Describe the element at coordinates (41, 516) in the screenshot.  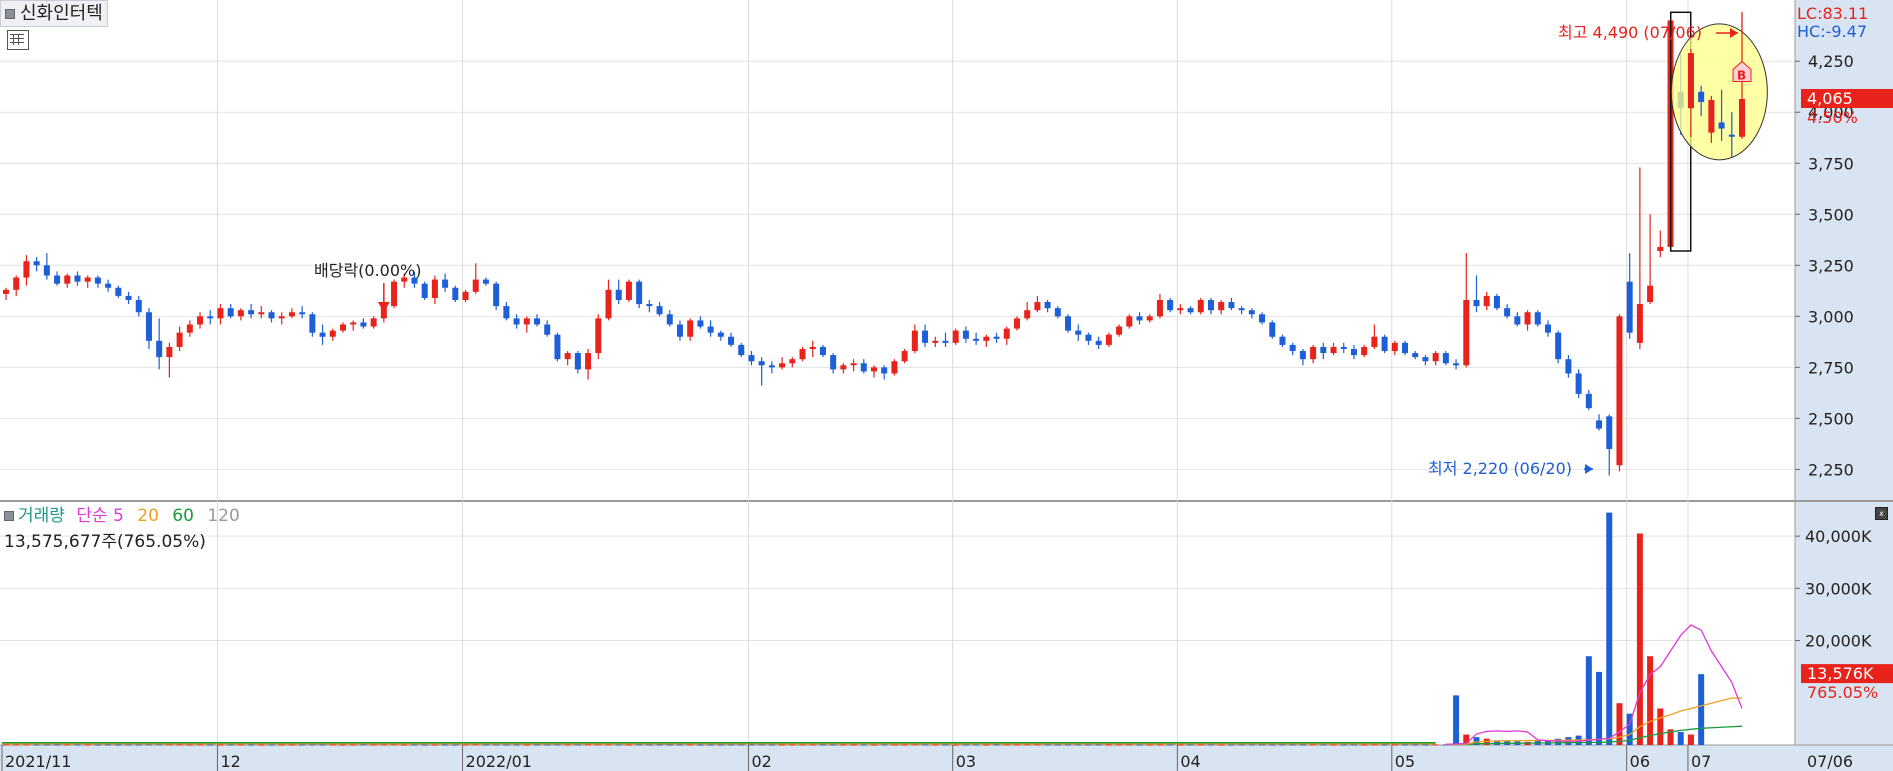
I see `volume-label: 거래량` at that location.